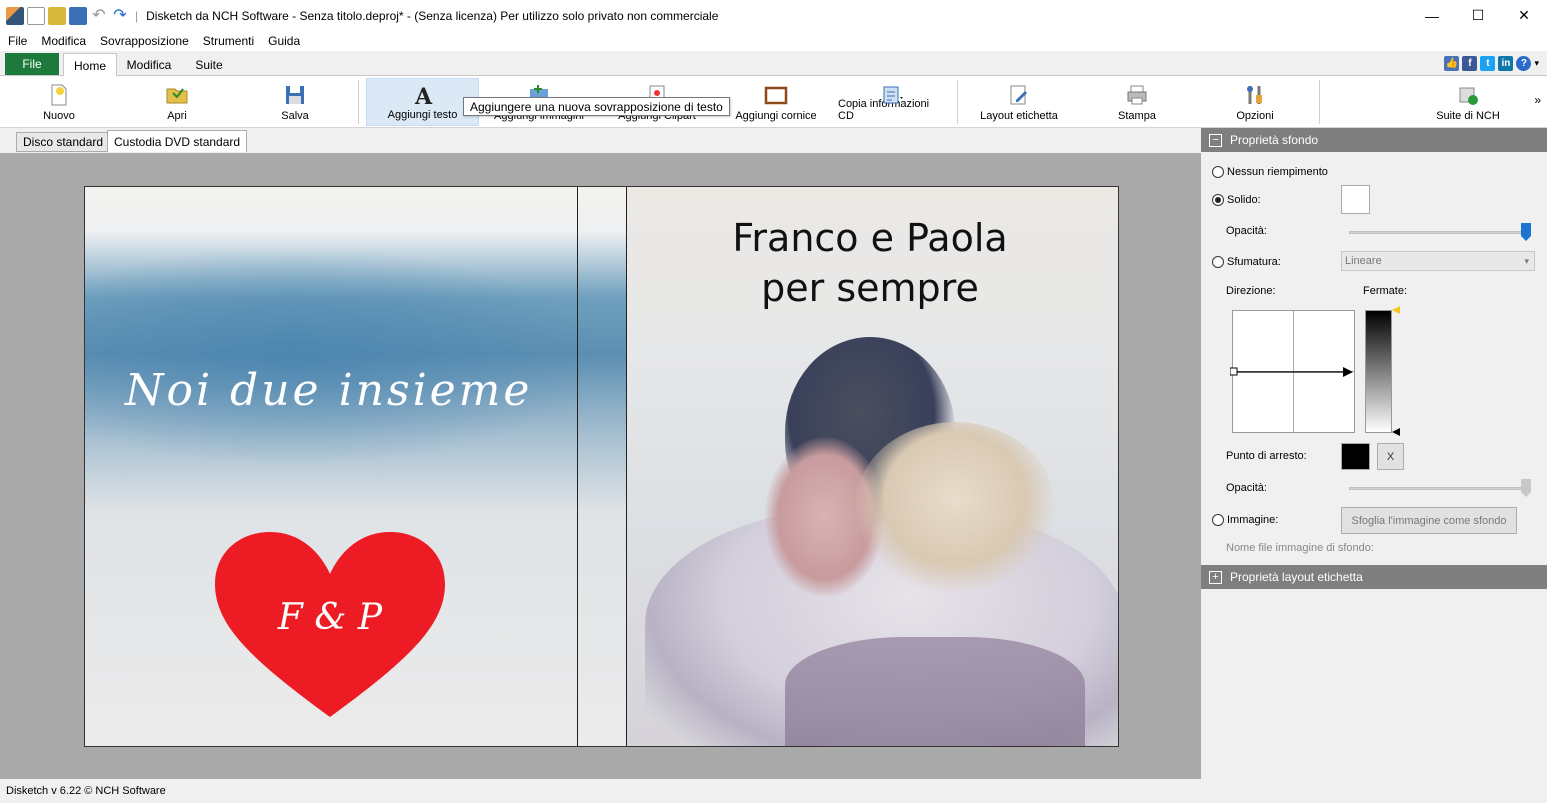  I want to click on like-icon: 👍, so click(1452, 63).